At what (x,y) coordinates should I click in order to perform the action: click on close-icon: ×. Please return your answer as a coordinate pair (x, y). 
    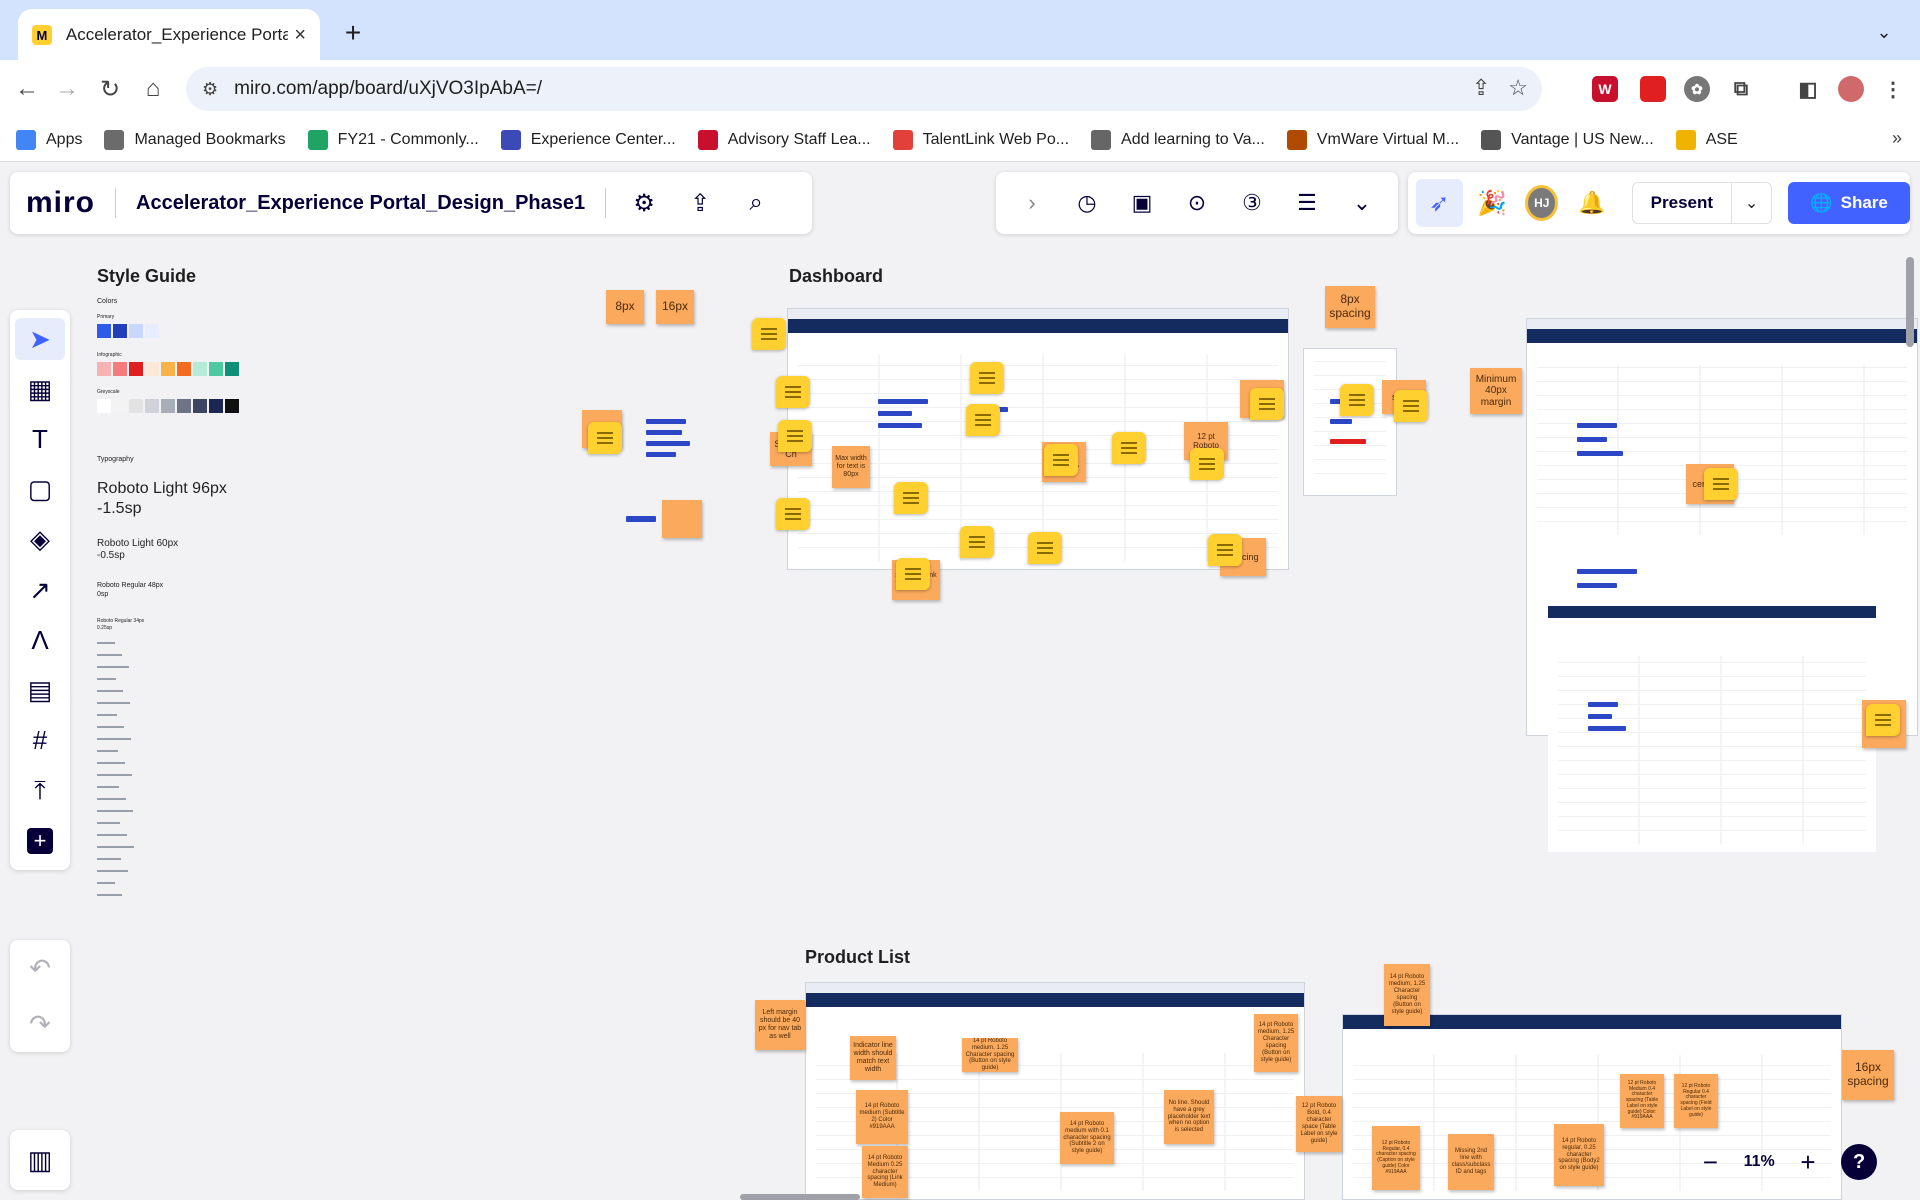
    Looking at the image, I should click on (300, 35).